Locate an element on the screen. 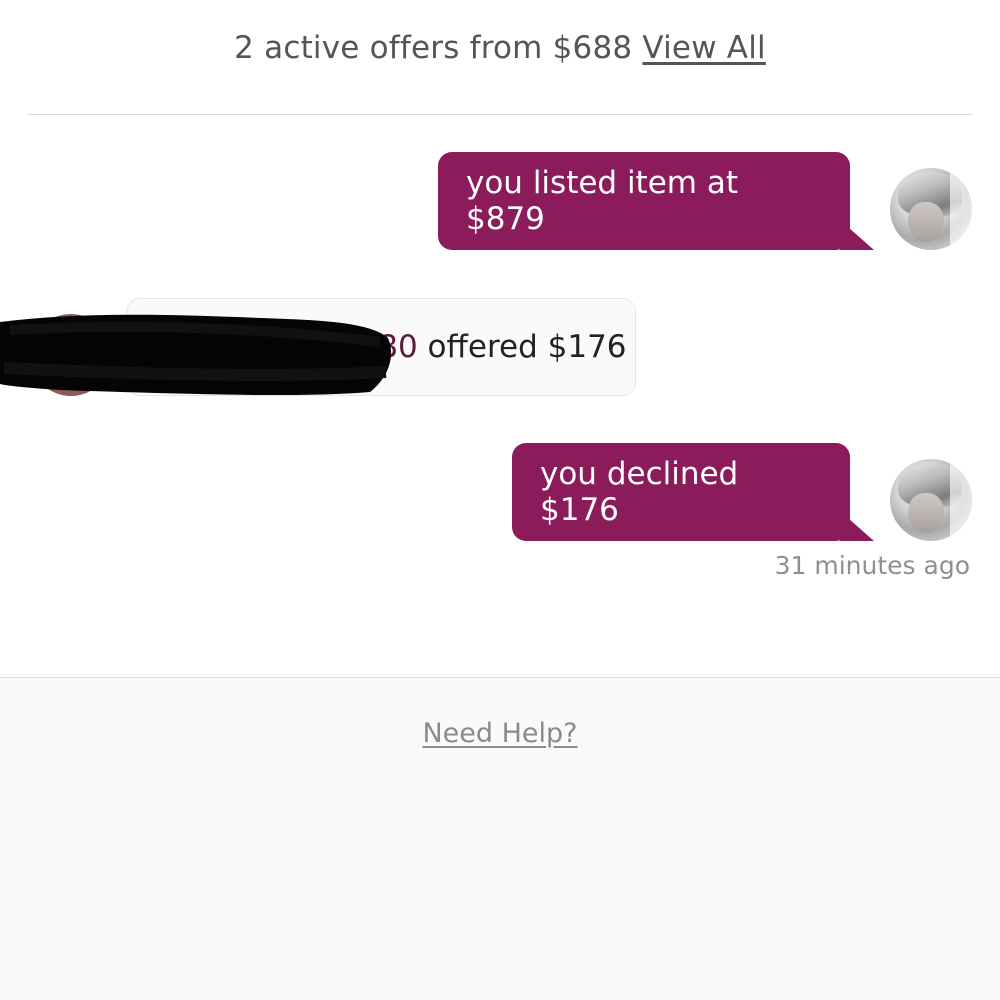  view-all-link: View All is located at coordinates (703, 48).